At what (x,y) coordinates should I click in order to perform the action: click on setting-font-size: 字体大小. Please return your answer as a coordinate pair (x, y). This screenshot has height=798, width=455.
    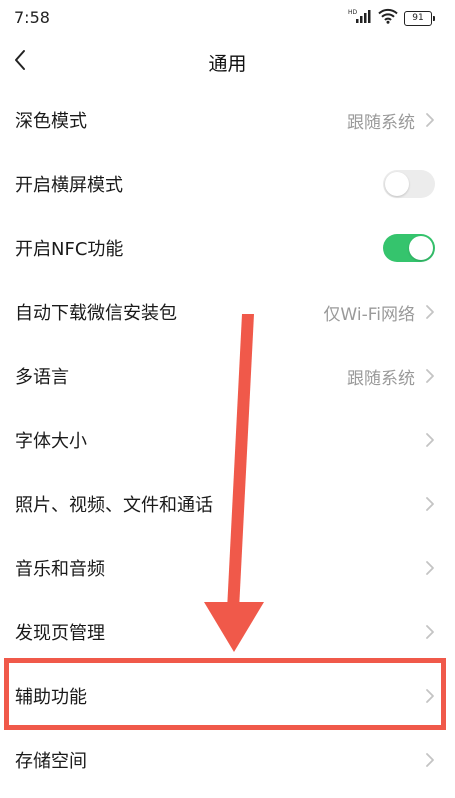
    Looking at the image, I should click on (227, 440).